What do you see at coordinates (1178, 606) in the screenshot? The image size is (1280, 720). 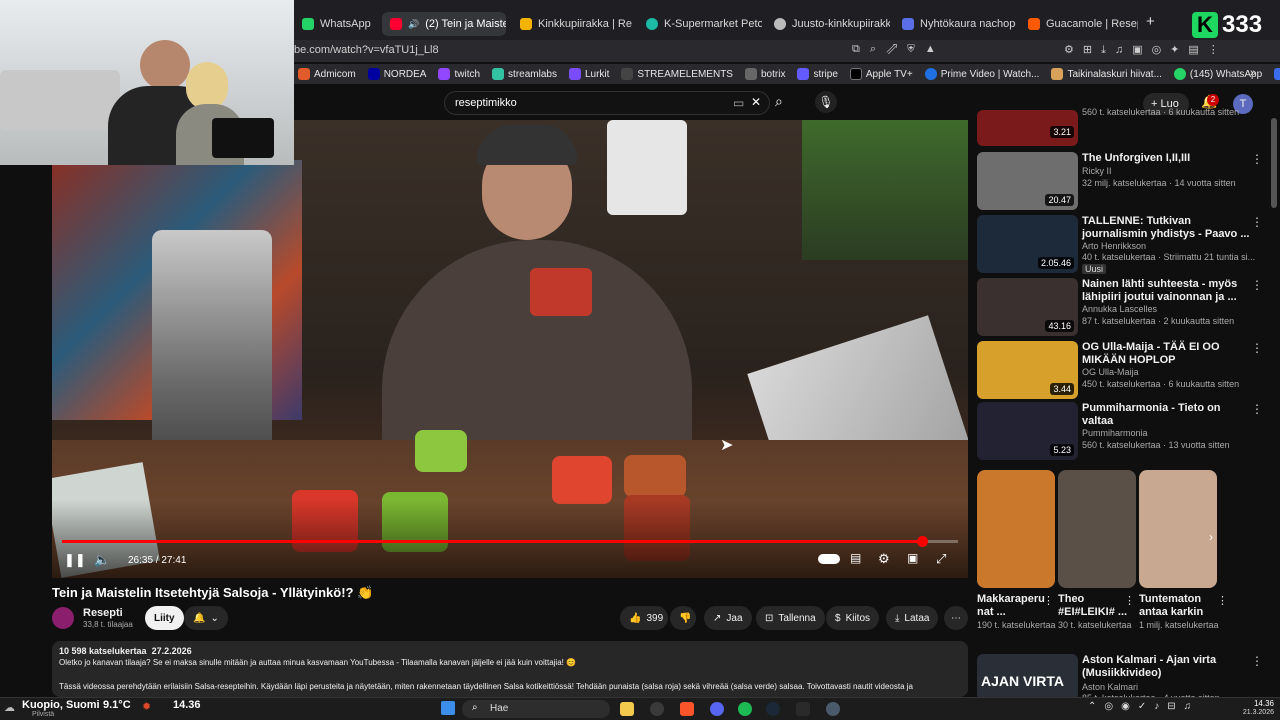 I see `short-title-3: Tuntematon antaa karkin` at bounding box center [1178, 606].